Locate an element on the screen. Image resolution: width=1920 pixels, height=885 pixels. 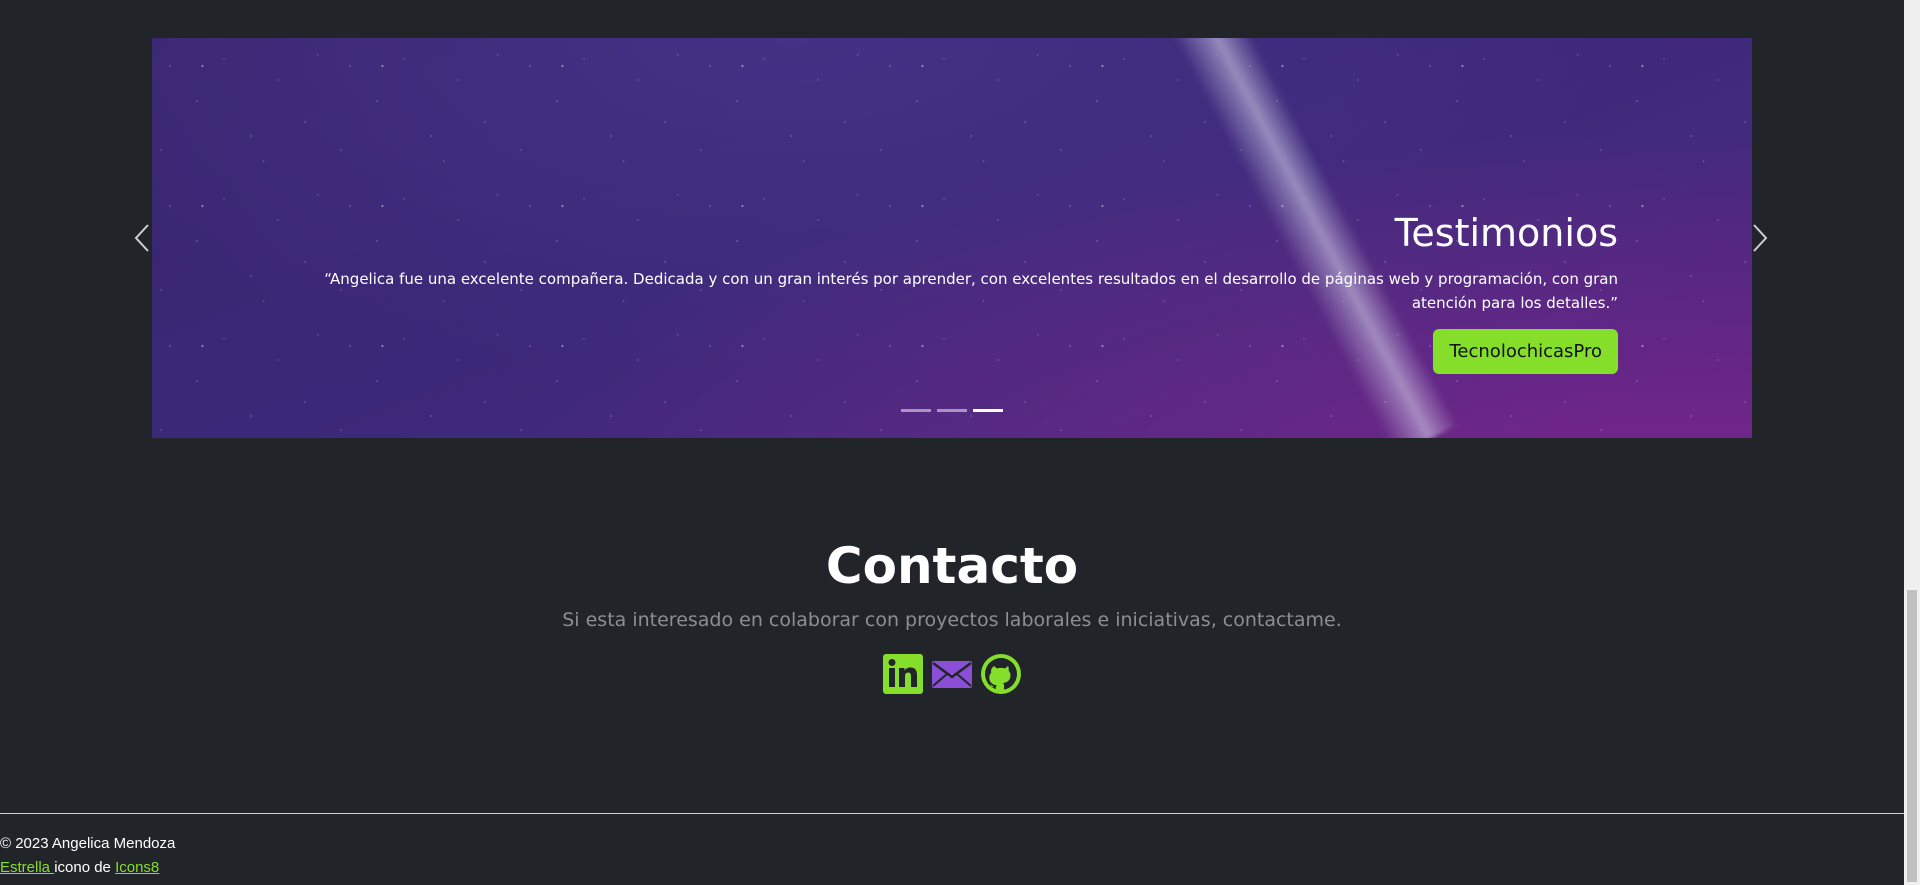
carousel-indicators is located at coordinates (952, 410).